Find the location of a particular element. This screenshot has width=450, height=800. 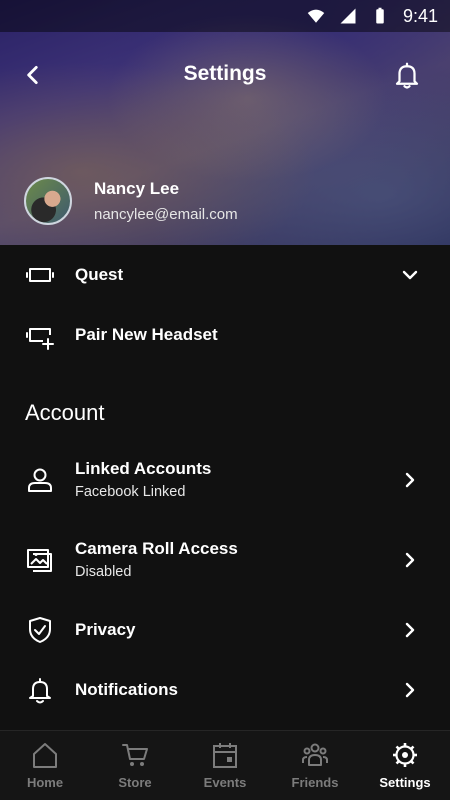

add-headset-icon is located at coordinates (40, 339).